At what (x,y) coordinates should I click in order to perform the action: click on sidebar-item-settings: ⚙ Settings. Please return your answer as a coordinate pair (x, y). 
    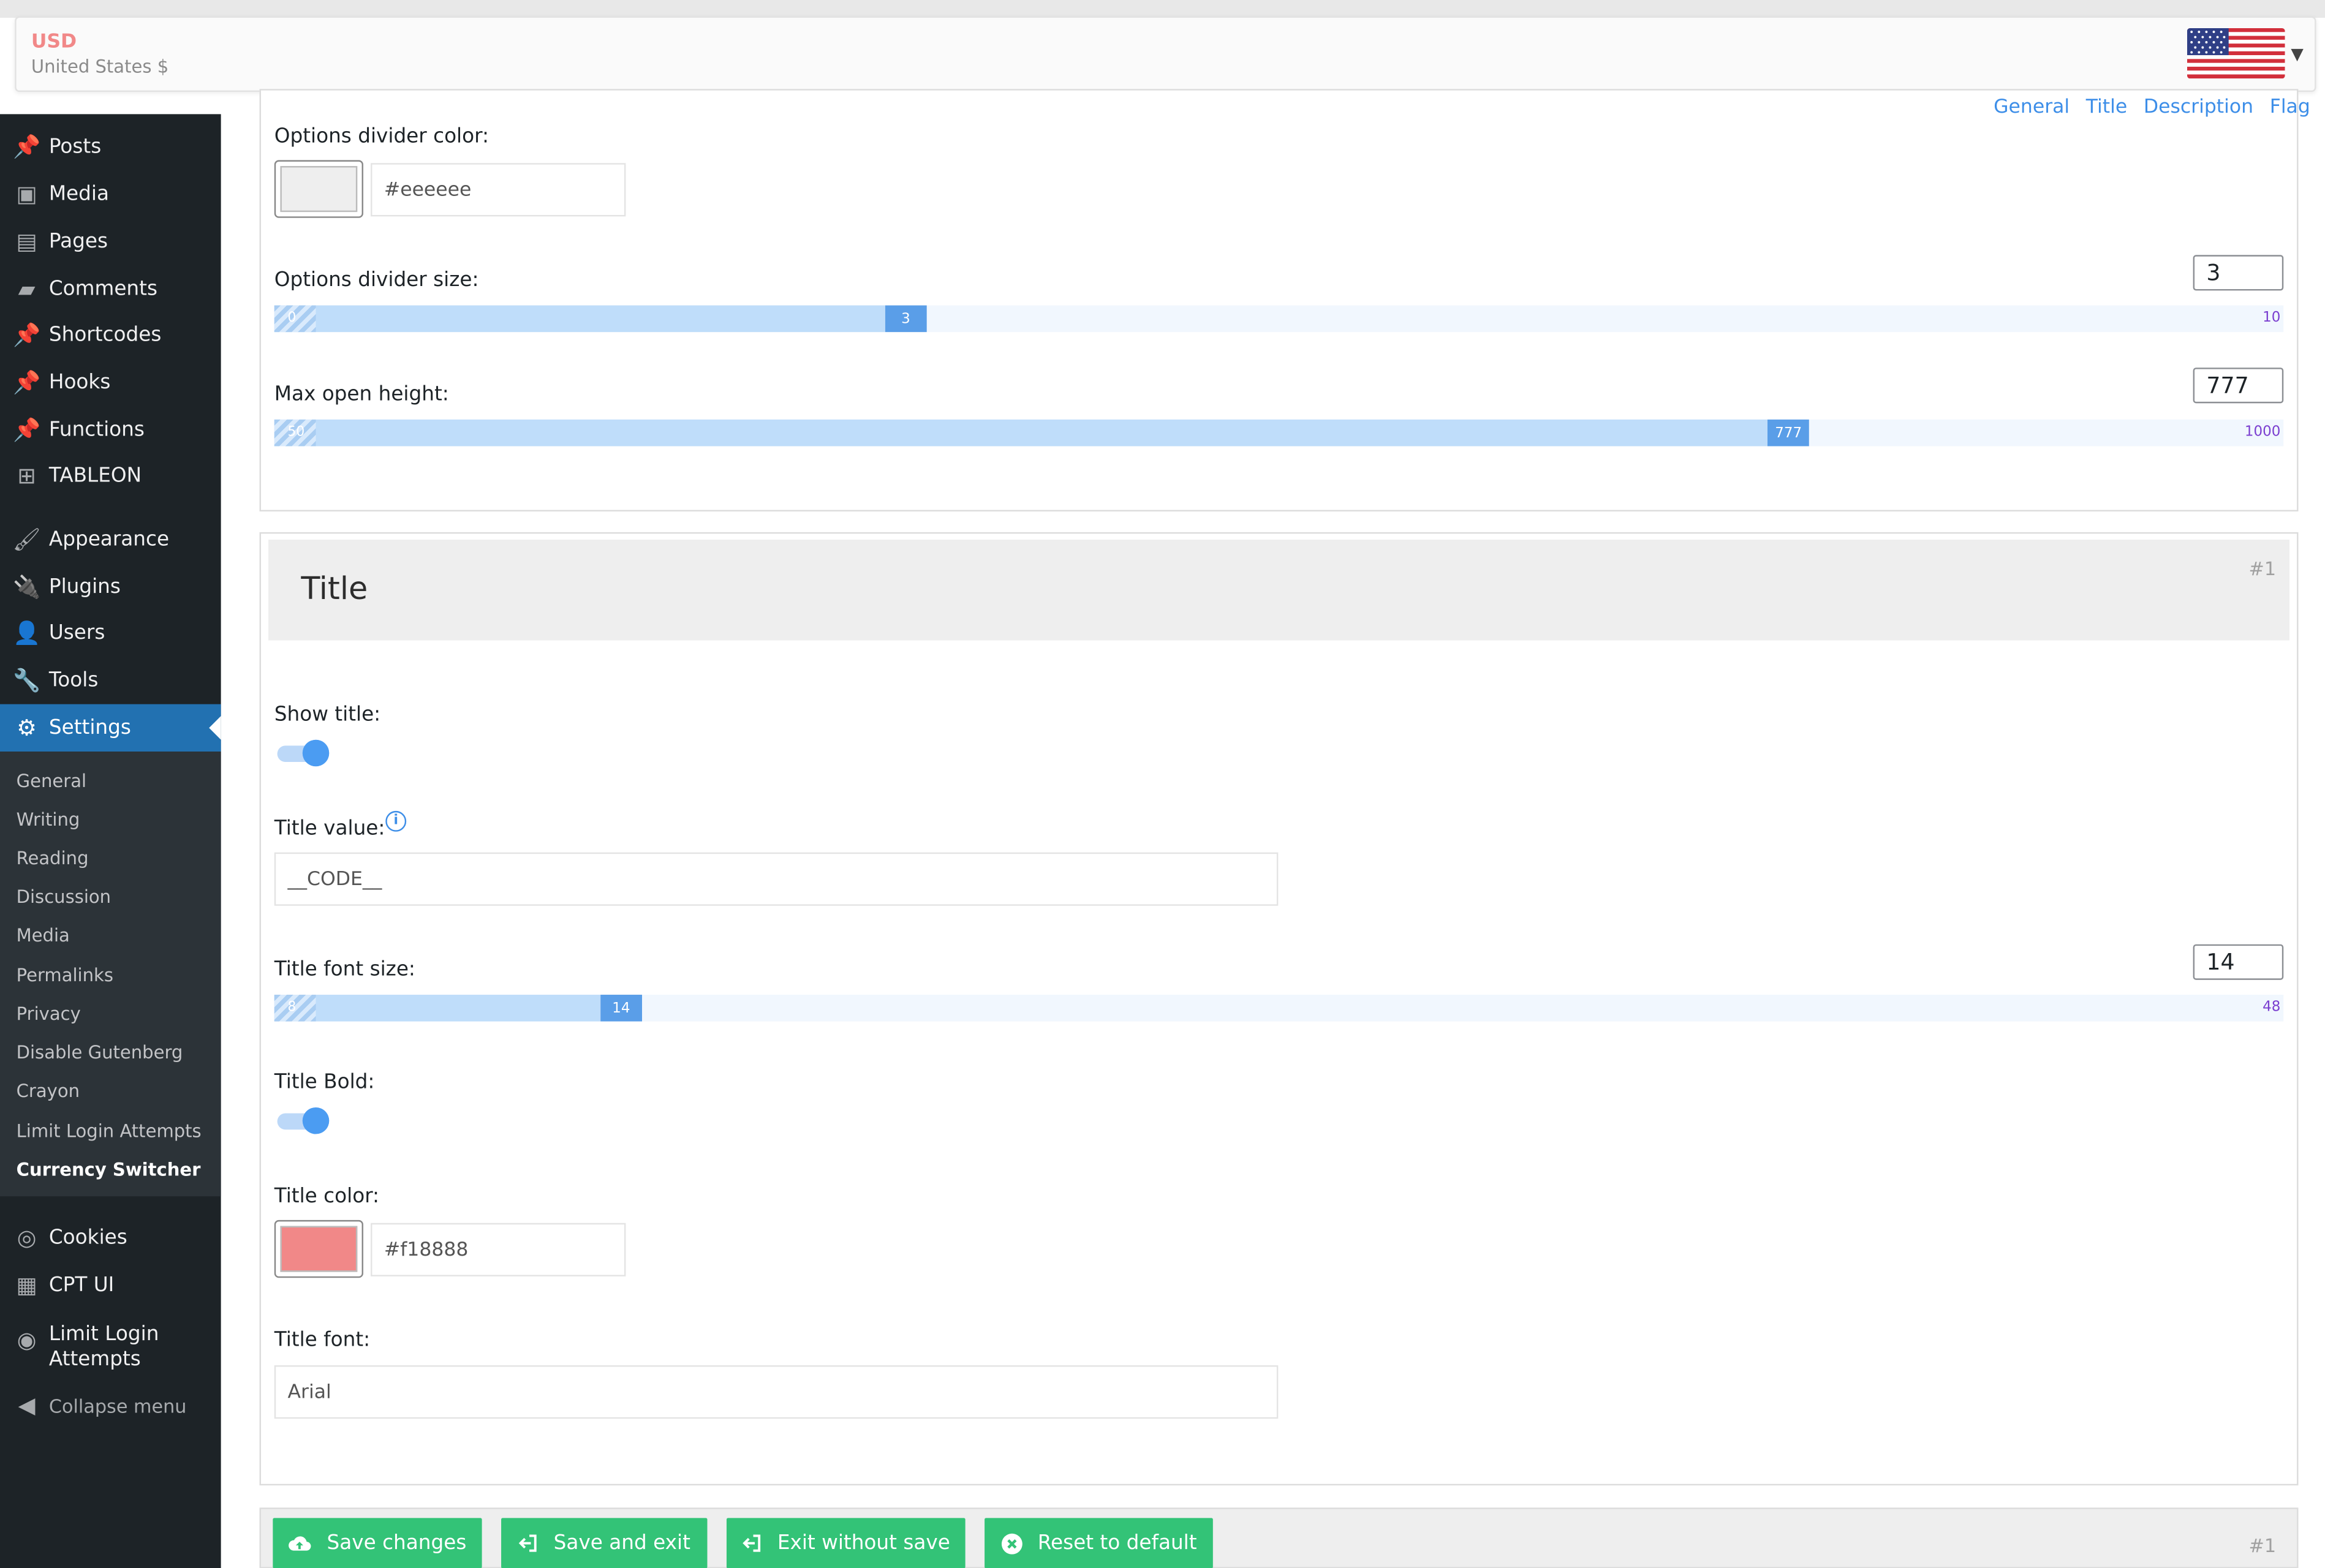
    Looking at the image, I should click on (111, 728).